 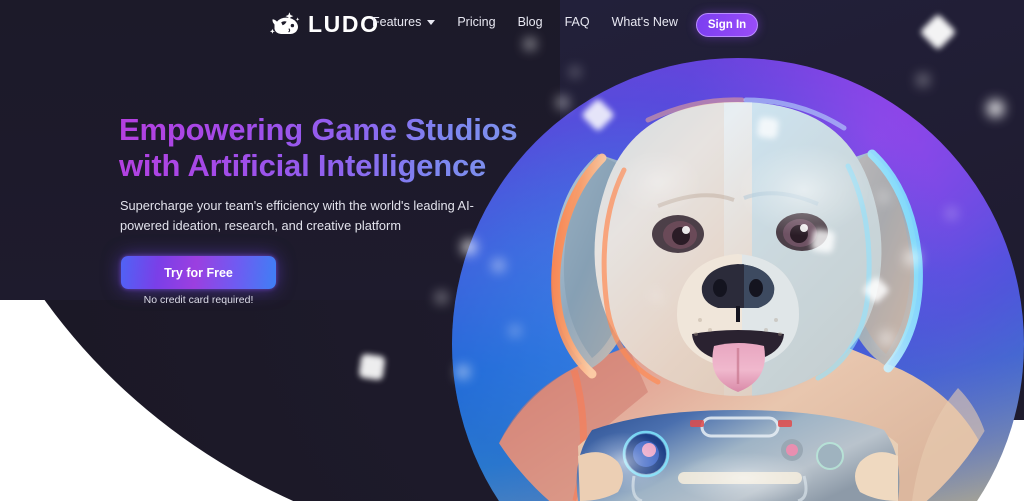 I want to click on dog-head-sparkle-icon, so click(x=284, y=23).